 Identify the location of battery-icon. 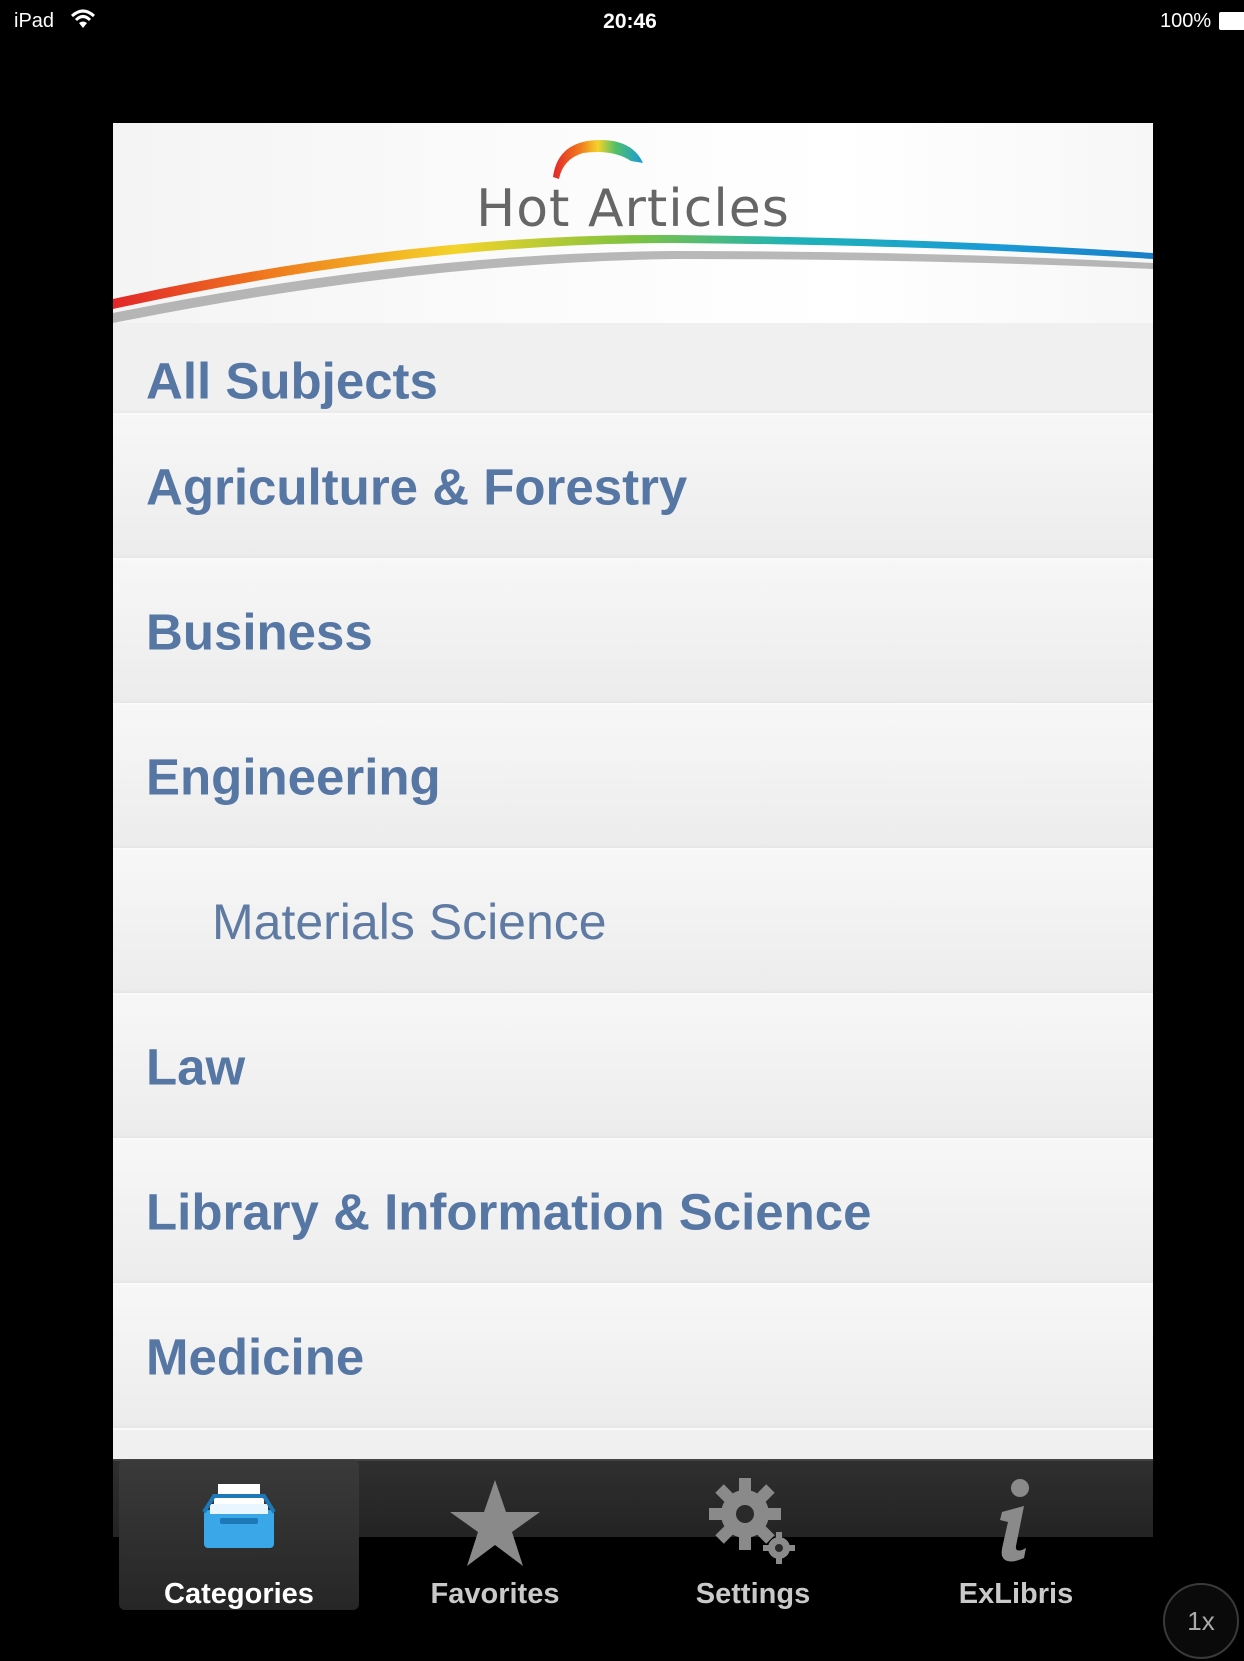
(1231, 21).